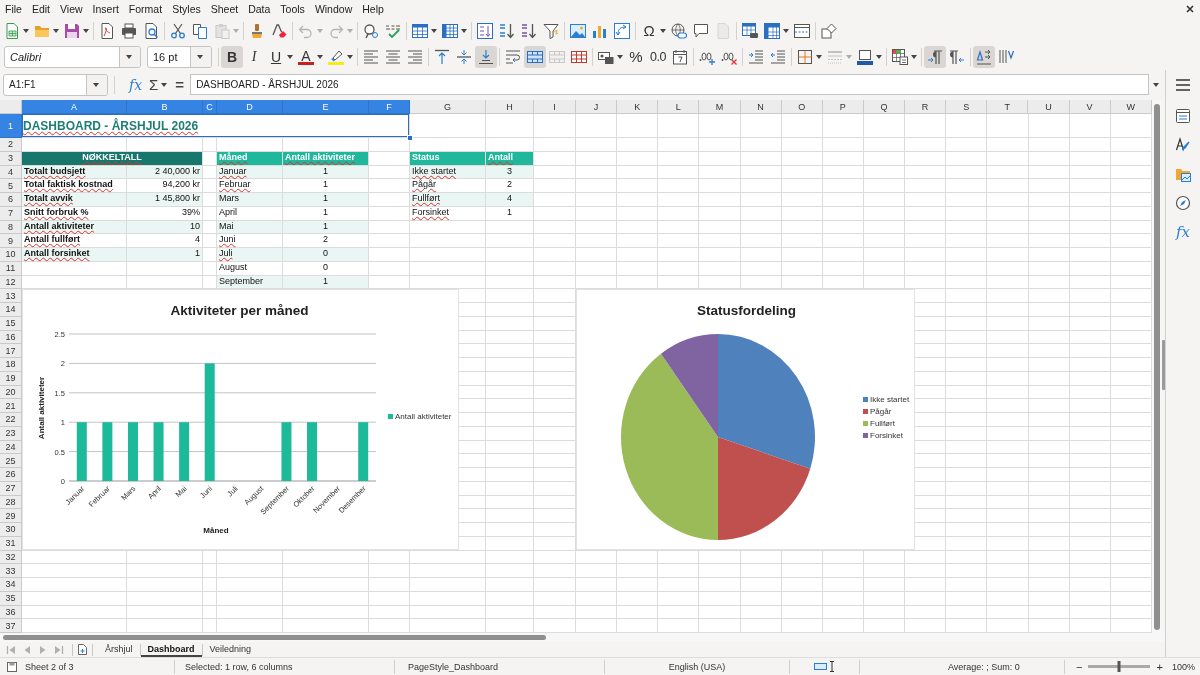 Image resolution: width=1200 pixels, height=675 pixels. Describe the element at coordinates (448, 107) in the screenshot. I see `column-header: G` at that location.